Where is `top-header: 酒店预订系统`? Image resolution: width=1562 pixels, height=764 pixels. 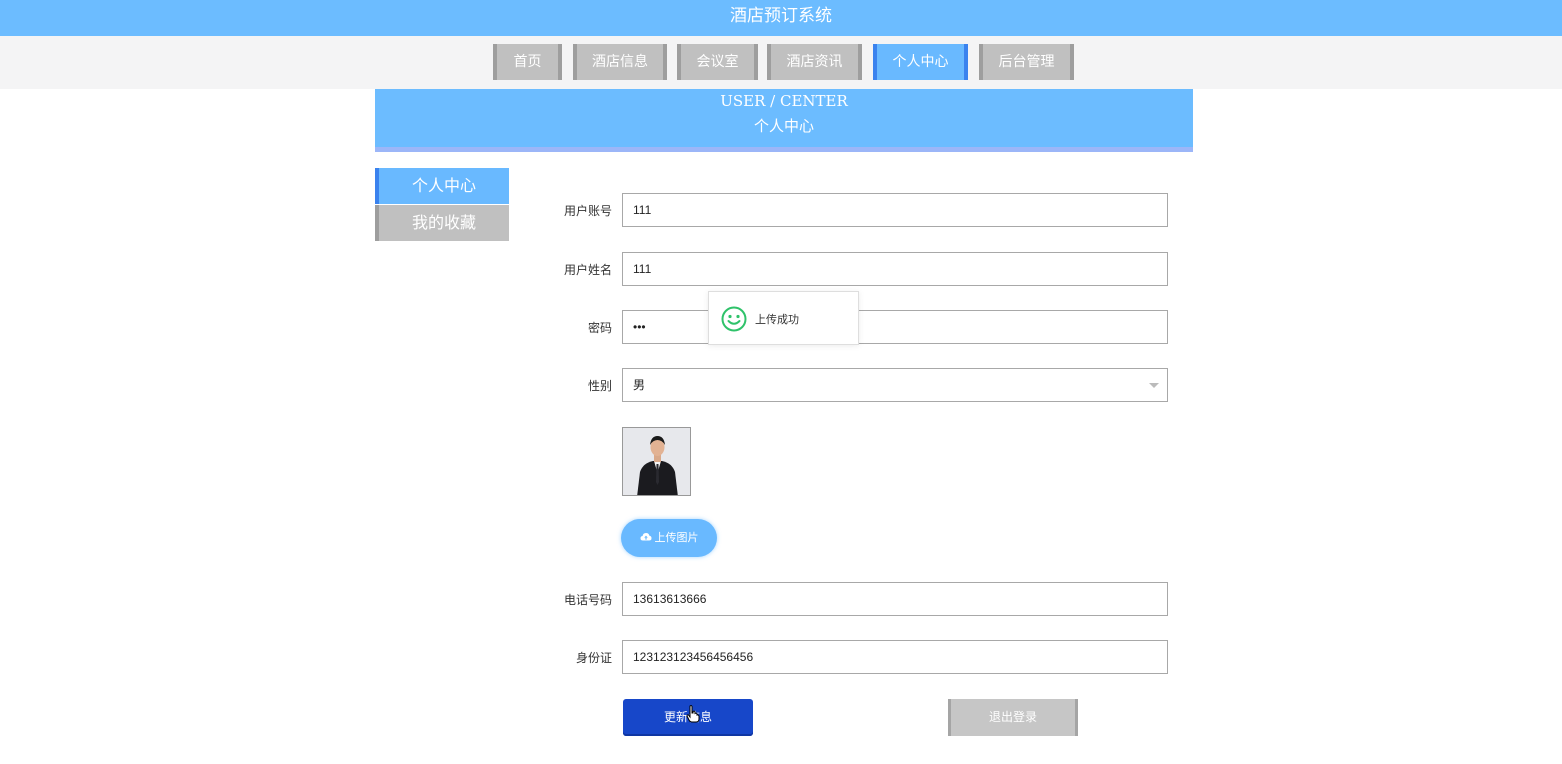 top-header: 酒店预订系统 is located at coordinates (781, 18).